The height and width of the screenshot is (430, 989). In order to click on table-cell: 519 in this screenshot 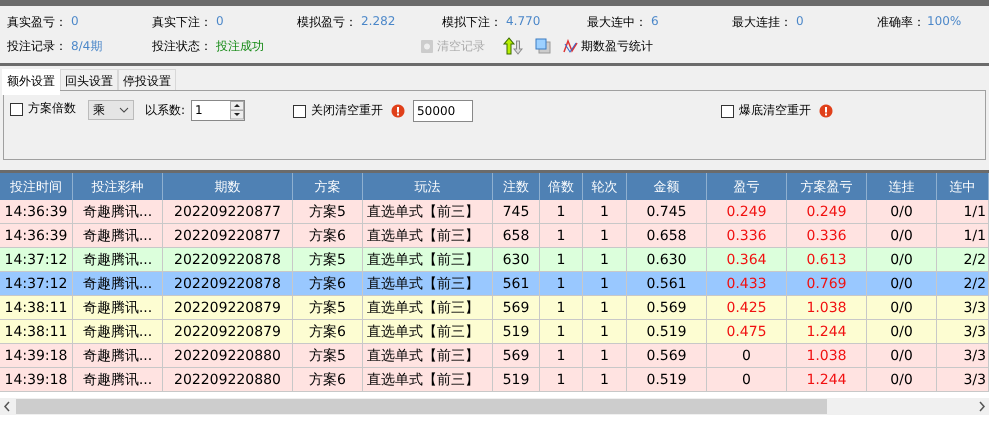, I will do `click(516, 380)`.